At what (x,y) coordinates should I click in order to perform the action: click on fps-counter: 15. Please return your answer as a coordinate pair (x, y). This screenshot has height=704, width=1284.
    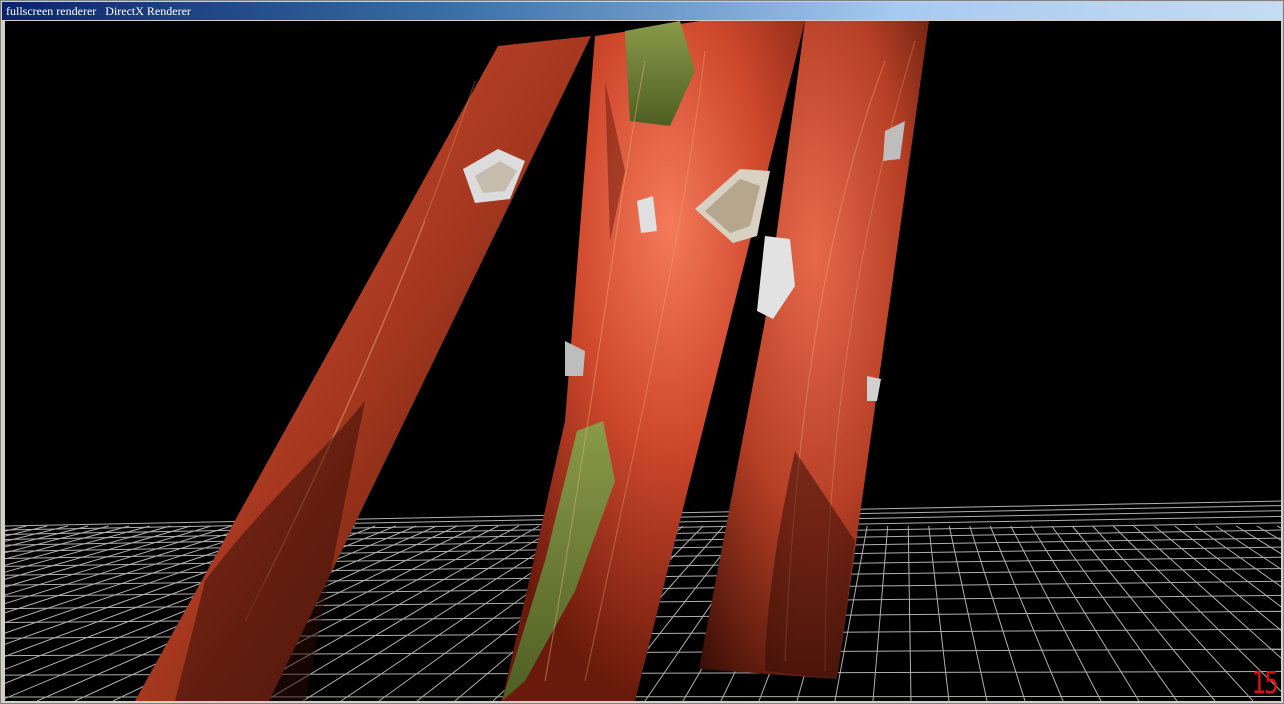
    Looking at the image, I should click on (1264, 683).